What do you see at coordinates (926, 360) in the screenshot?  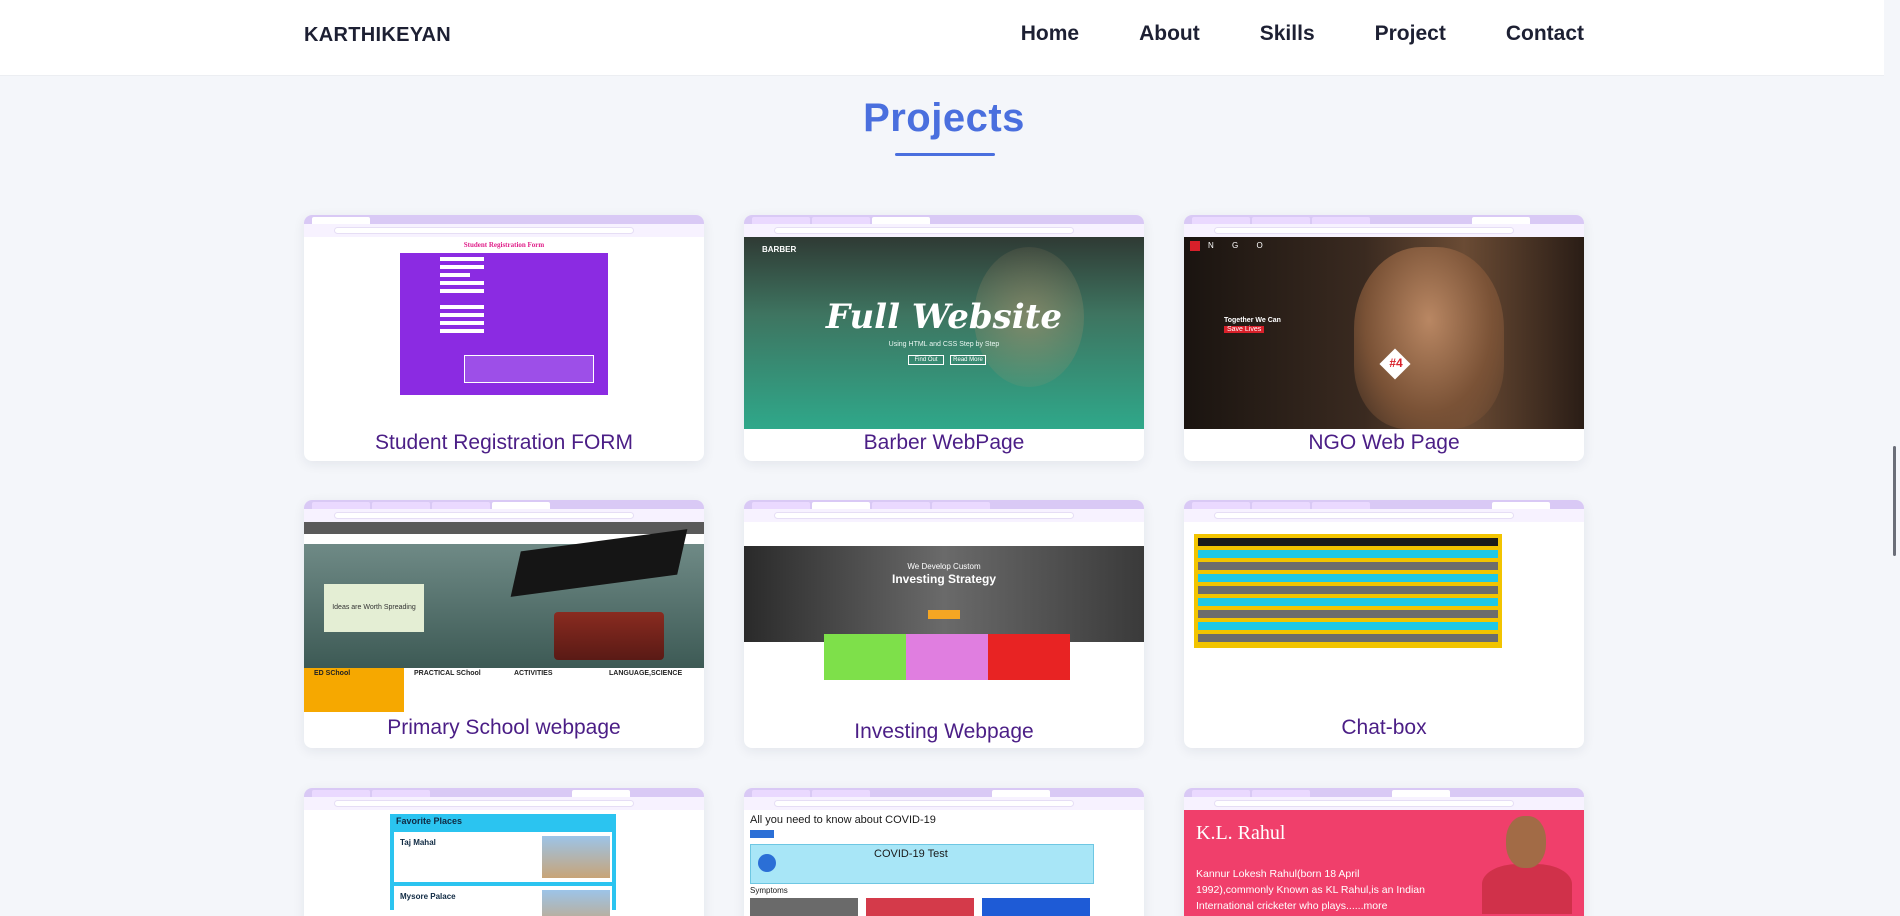 I see `find-out-button: Find Out` at bounding box center [926, 360].